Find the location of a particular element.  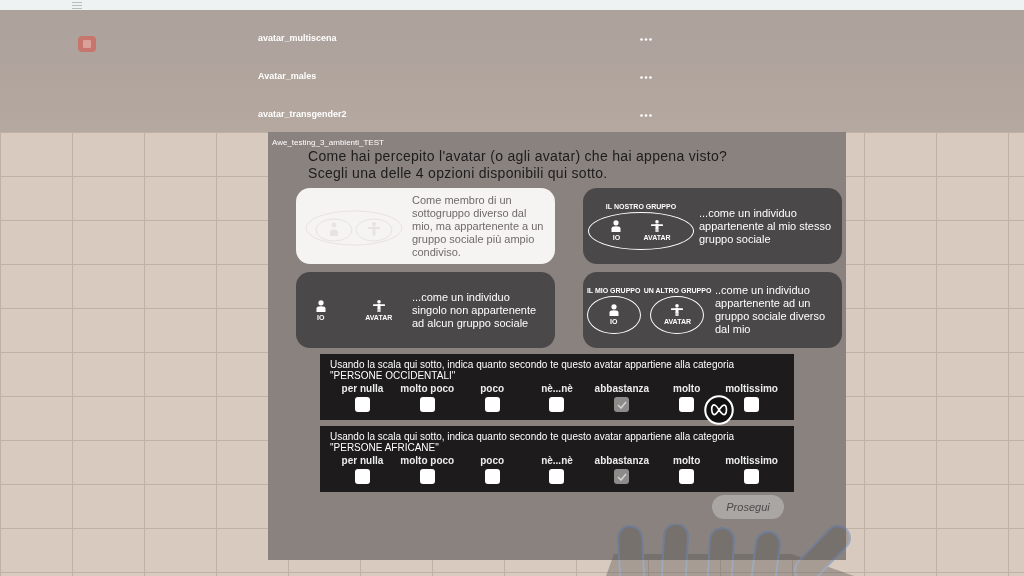

option-text: ...come un individuo appartenente al mio stesso gruppo sociale is located at coordinates (766, 226).